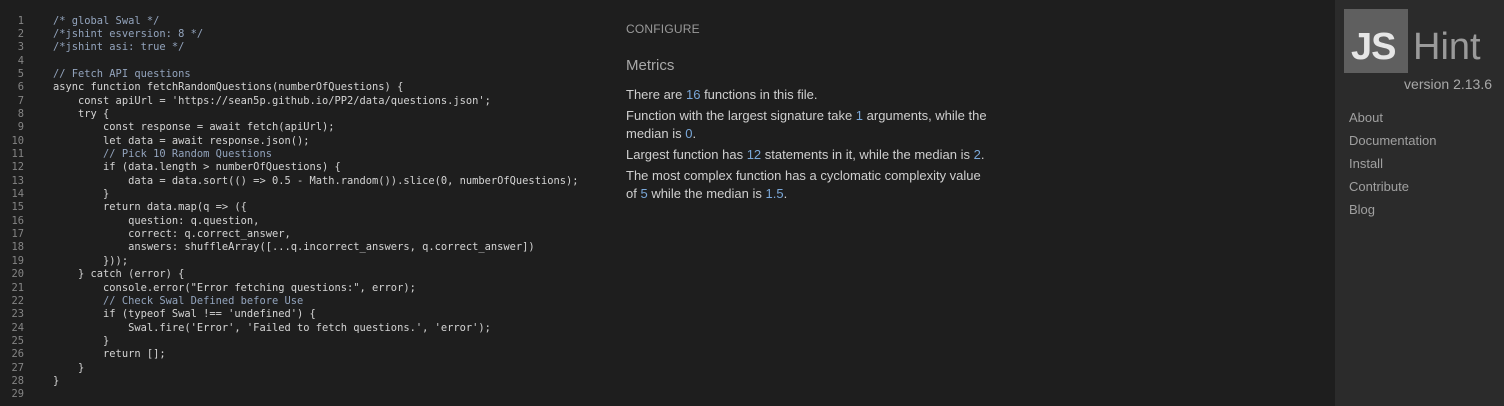 The width and height of the screenshot is (1504, 406). Describe the element at coordinates (17, 207) in the screenshot. I see `line-number: 15` at that location.